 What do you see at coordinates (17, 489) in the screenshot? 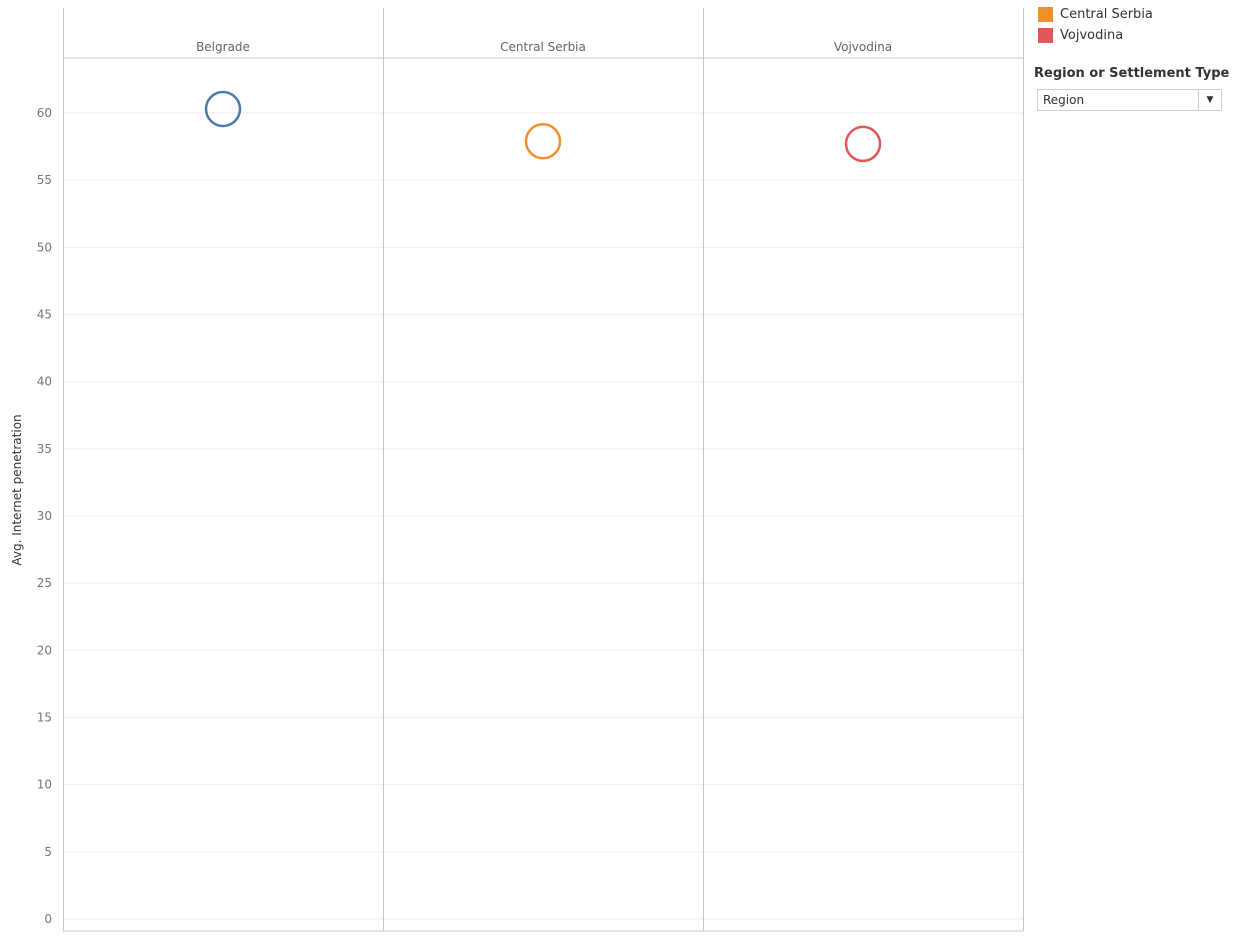
I see `y-axis-label: Avg. Internet penetration` at bounding box center [17, 489].